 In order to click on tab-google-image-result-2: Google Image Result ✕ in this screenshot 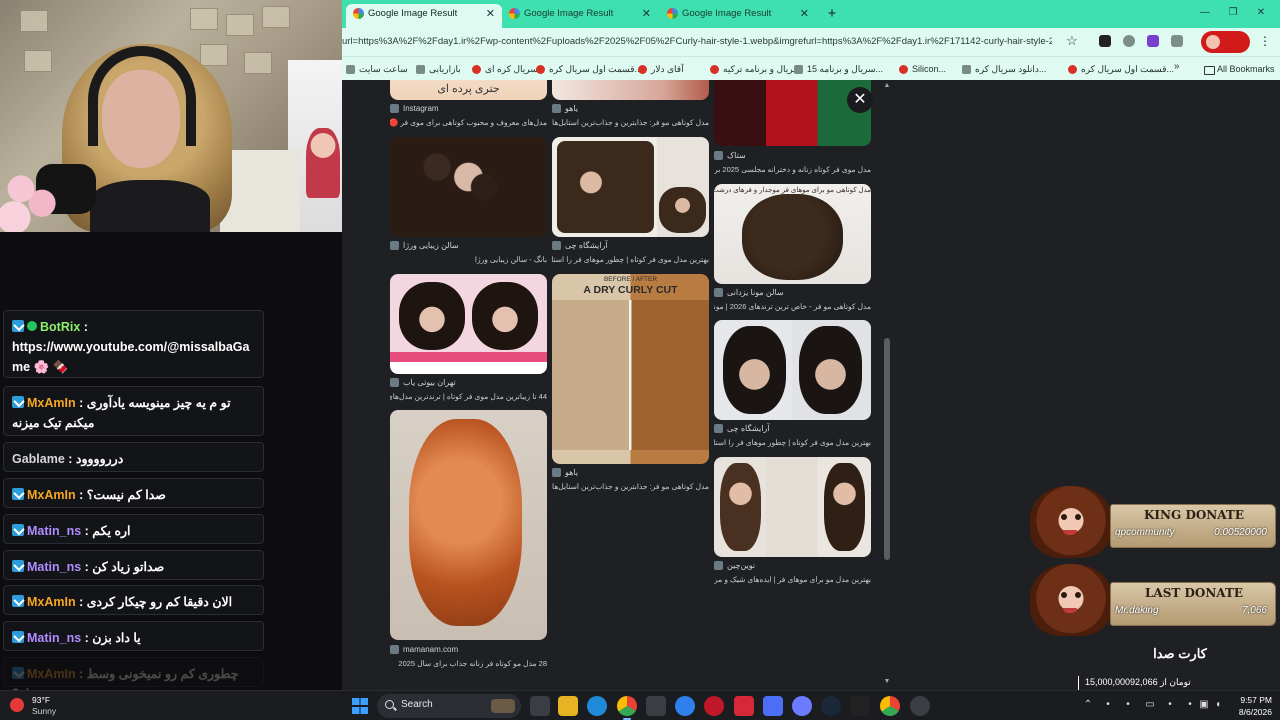, I will do `click(580, 16)`.